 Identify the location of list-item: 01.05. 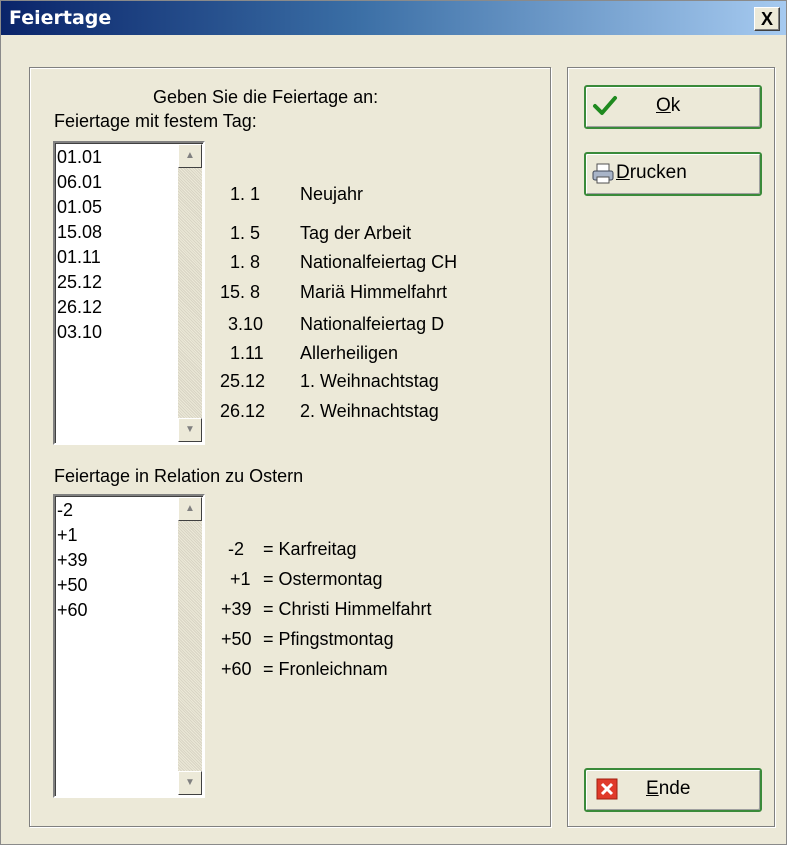
(79, 207).